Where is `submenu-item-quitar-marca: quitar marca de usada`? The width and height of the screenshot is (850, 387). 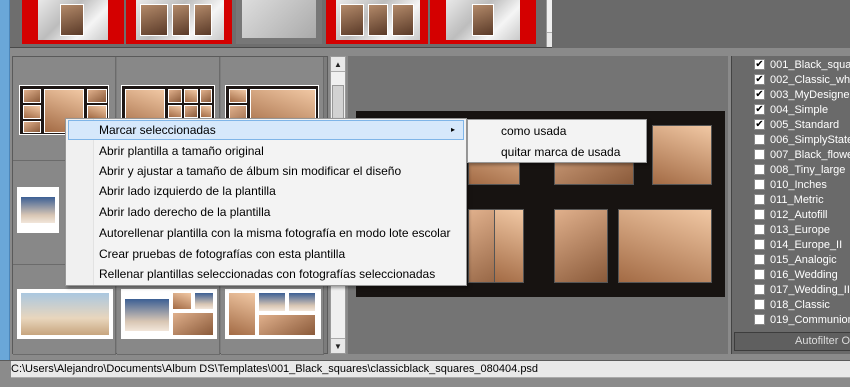 submenu-item-quitar-marca: quitar marca de usada is located at coordinates (557, 152).